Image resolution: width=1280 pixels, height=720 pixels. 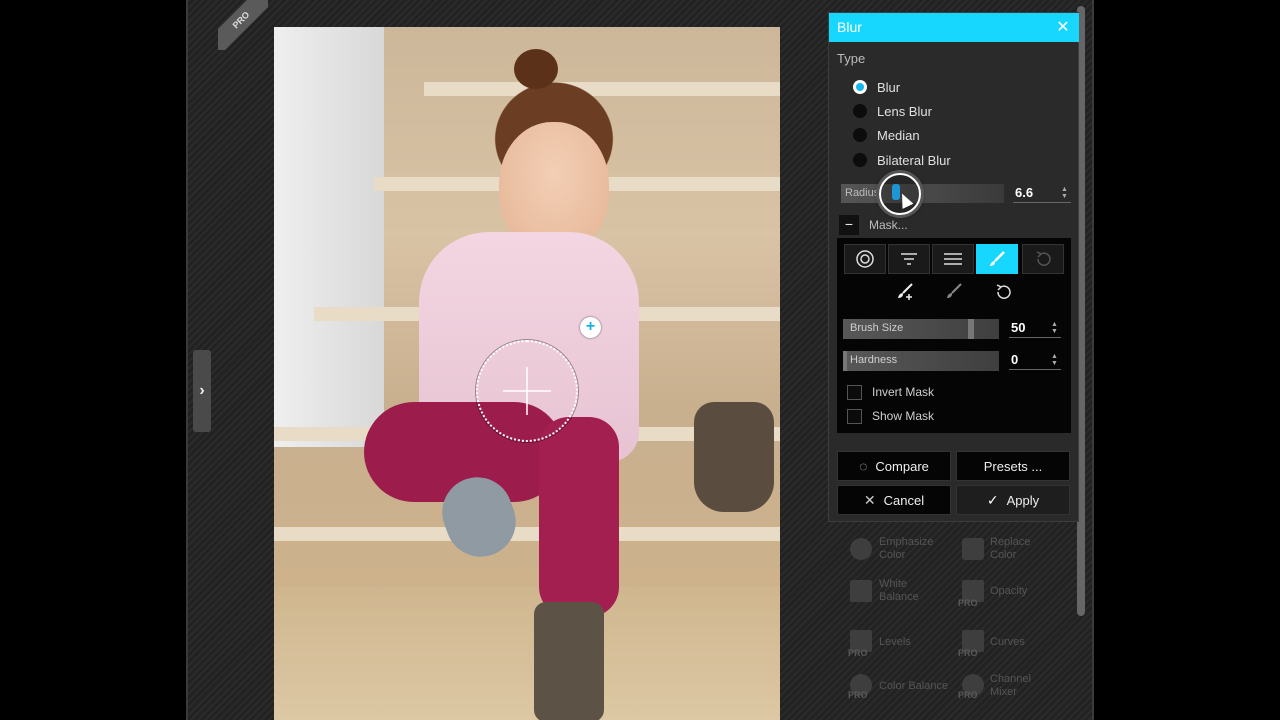 What do you see at coordinates (1010, 686) in the screenshot?
I see `tool-channel-mixer: Channel Mixer` at bounding box center [1010, 686].